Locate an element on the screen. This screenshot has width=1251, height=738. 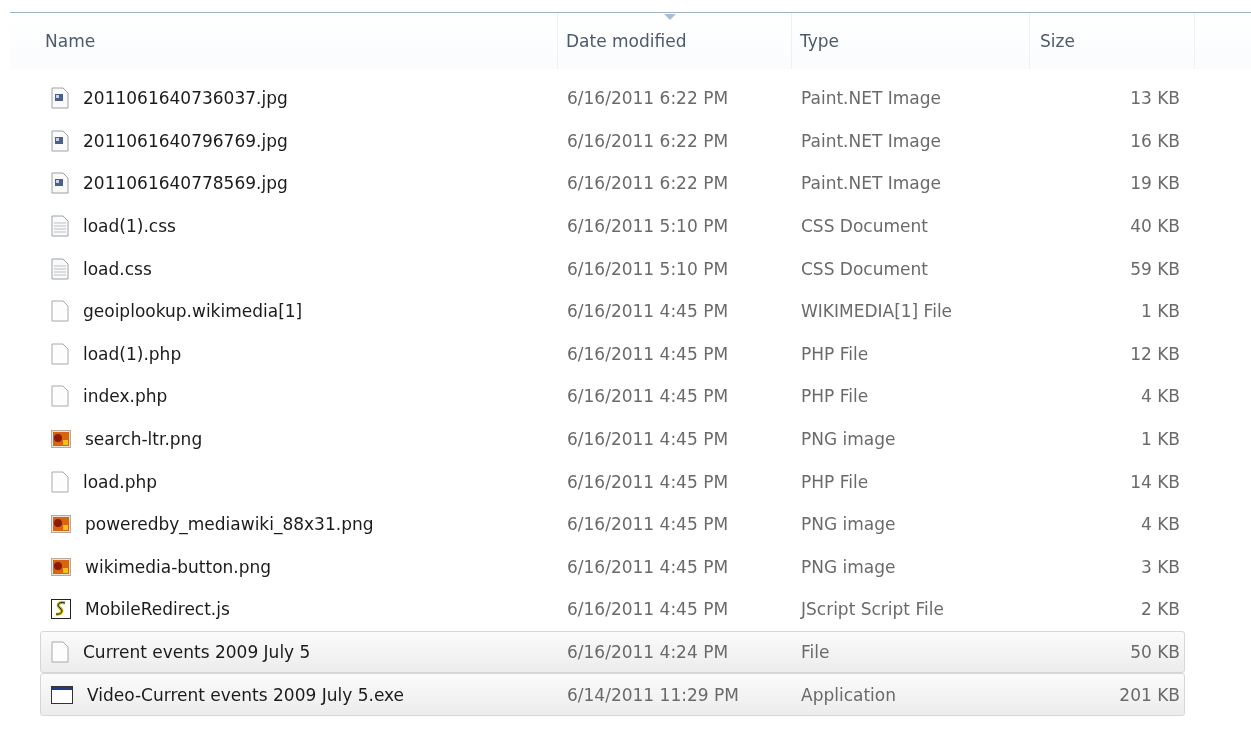
file-size-cell-text: 13 KB is located at coordinates (1155, 98).